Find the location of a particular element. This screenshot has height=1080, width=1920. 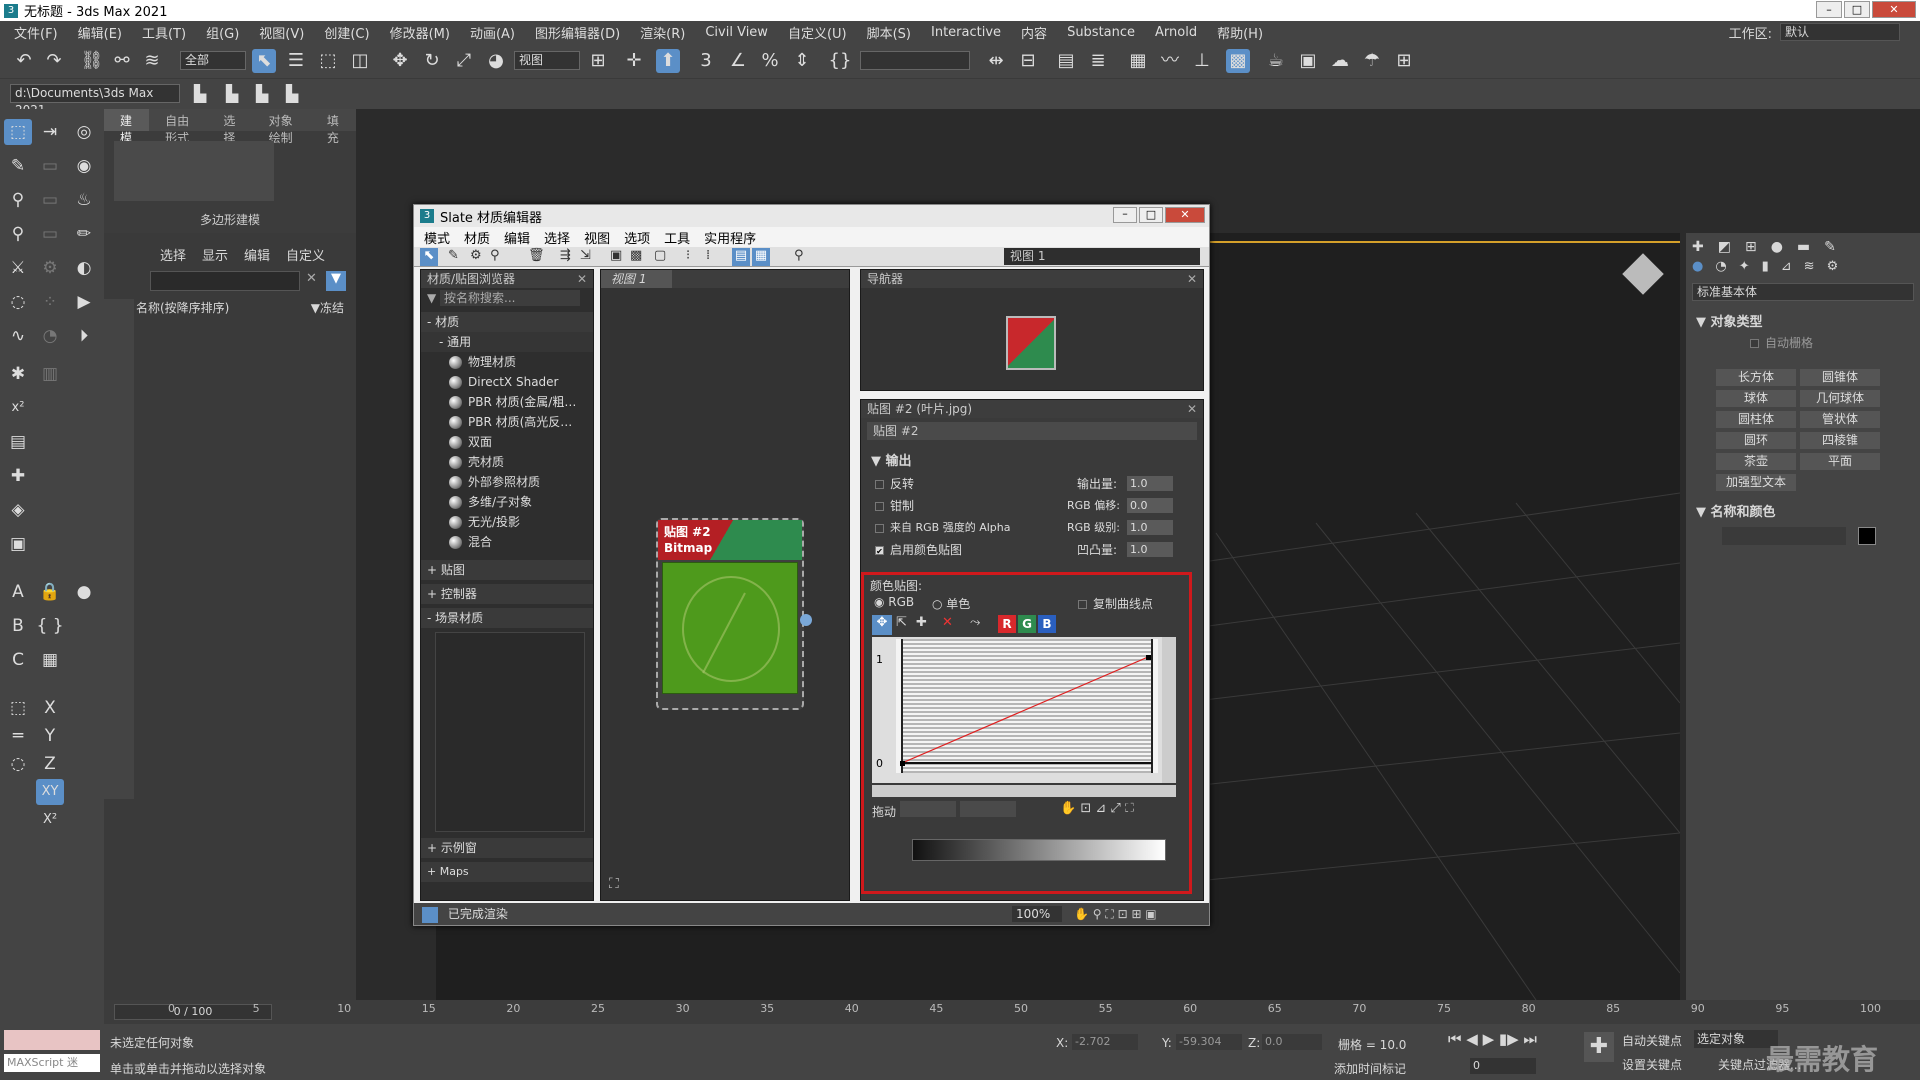

cone-button: 圆锥体 is located at coordinates (1840, 377).